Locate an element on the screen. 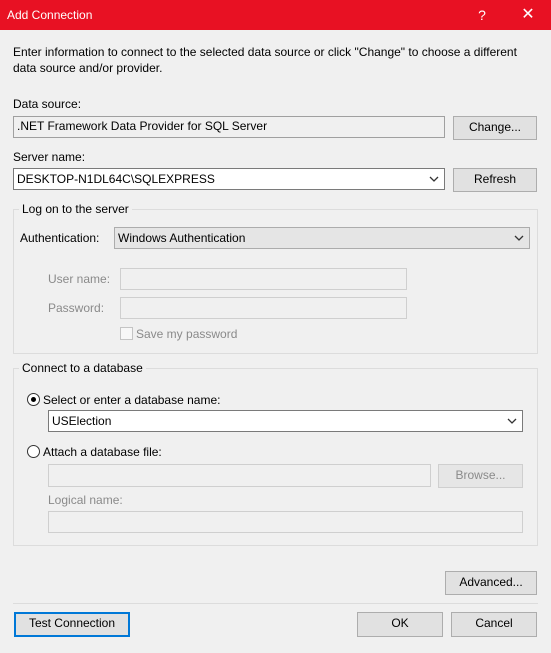 This screenshot has height=653, width=551. select-database-label: Select or enter a database name: is located at coordinates (132, 400).